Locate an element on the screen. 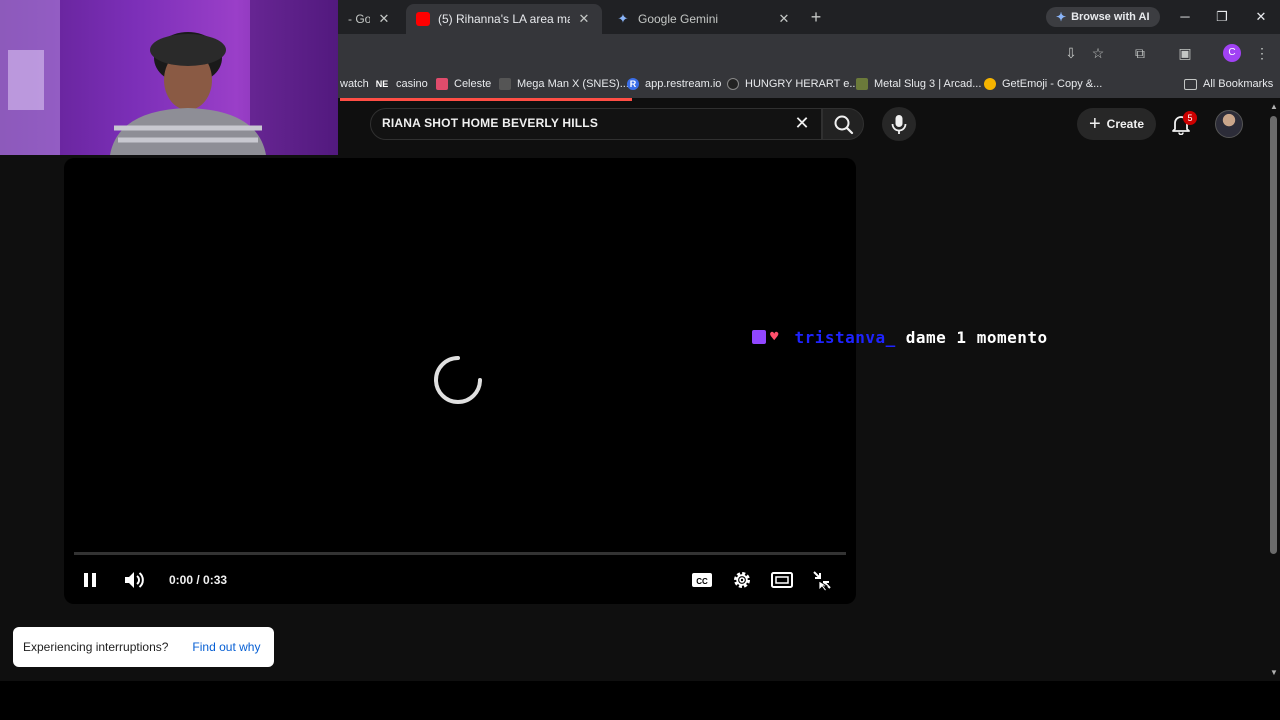 The image size is (1280, 720). emoji-icon is located at coordinates (990, 84).